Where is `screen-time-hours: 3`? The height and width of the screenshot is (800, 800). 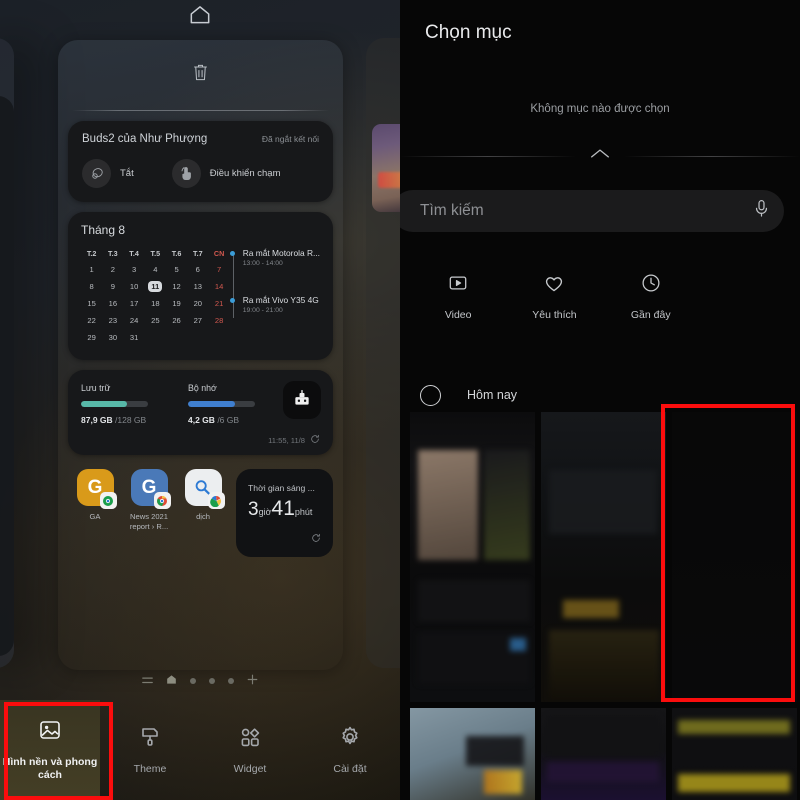 screen-time-hours: 3 is located at coordinates (253, 509).